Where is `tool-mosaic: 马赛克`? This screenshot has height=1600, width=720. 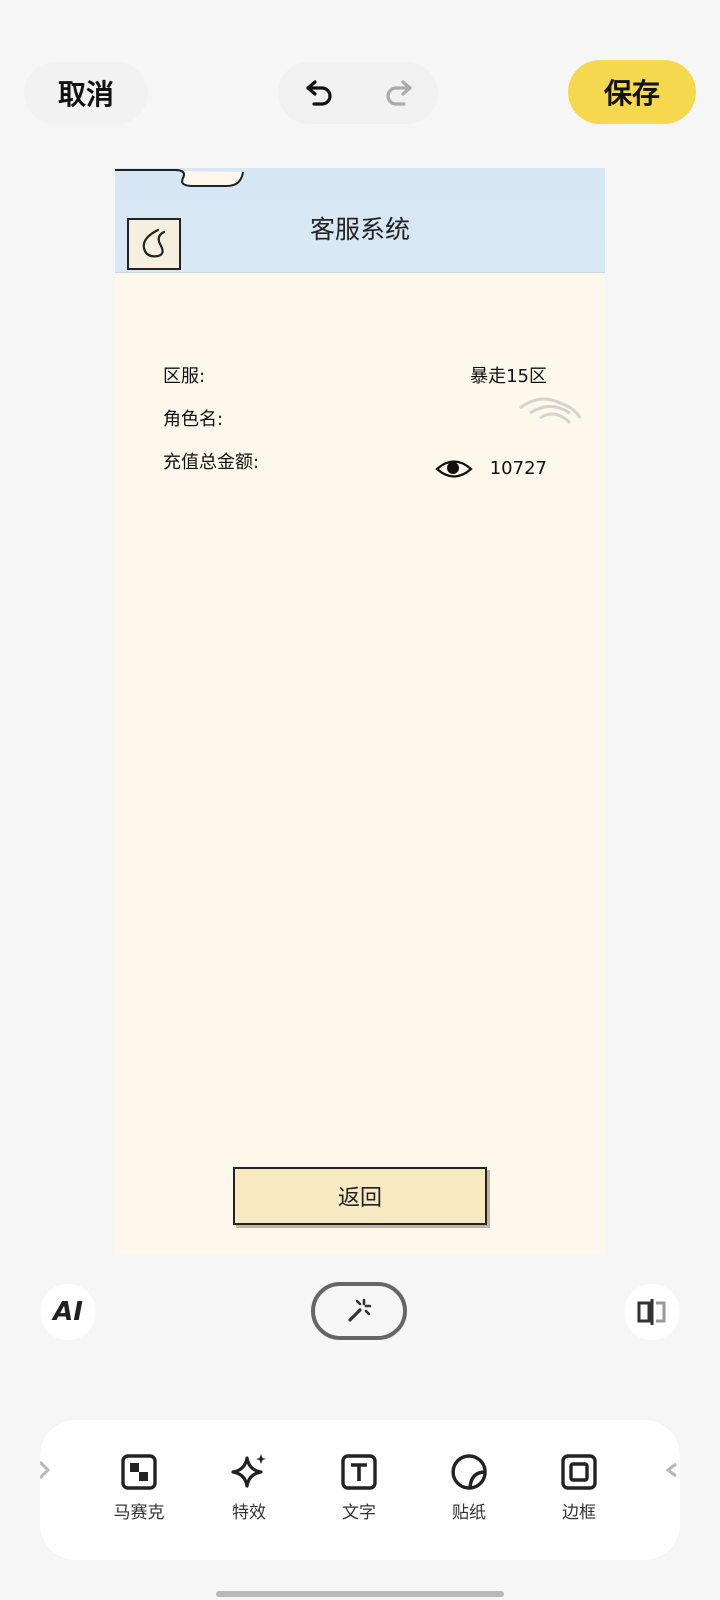
tool-mosaic: 马赛克 is located at coordinates (139, 1487).